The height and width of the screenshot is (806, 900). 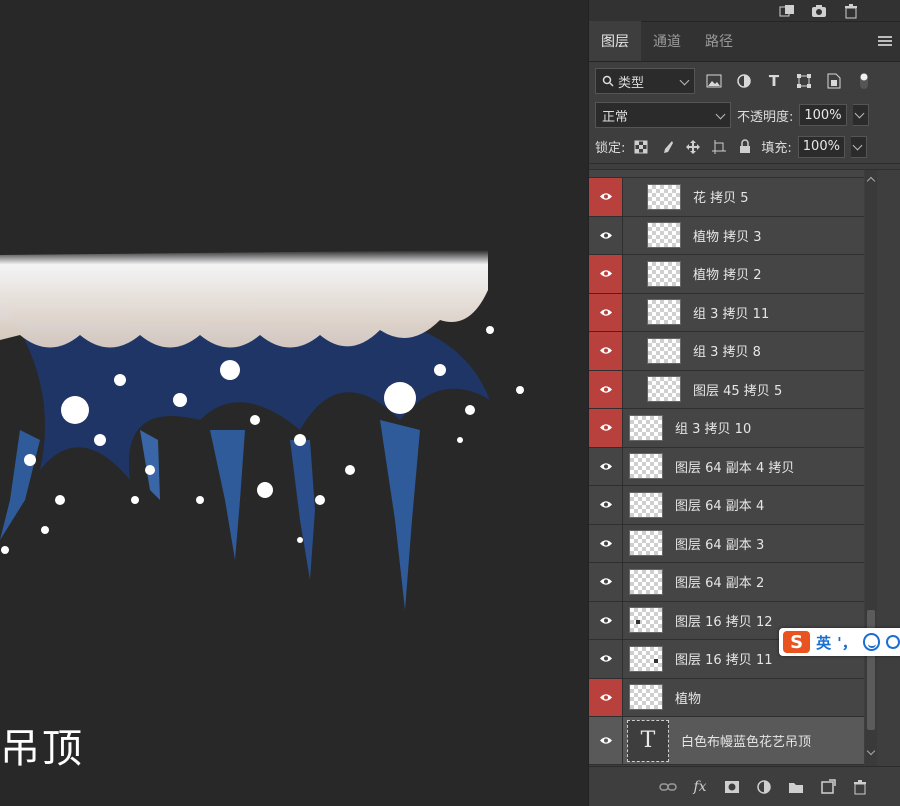 I want to click on layer-row: 组 3 拷贝 11, so click(x=726, y=312).